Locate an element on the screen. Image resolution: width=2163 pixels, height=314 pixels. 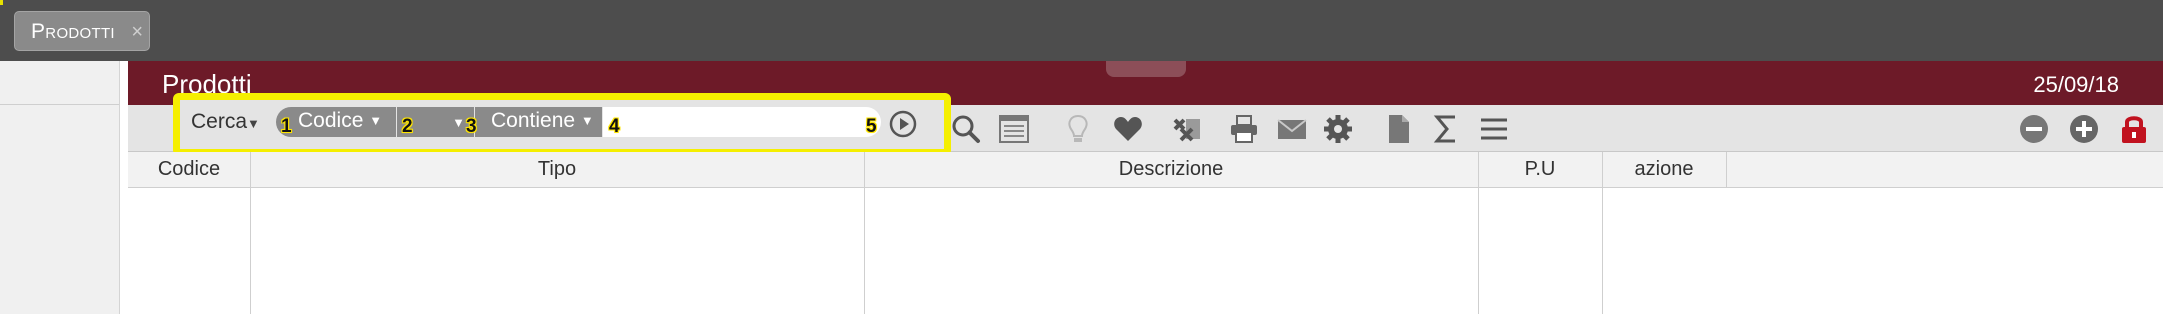
cerca-label: Cerca is located at coordinates (219, 121).